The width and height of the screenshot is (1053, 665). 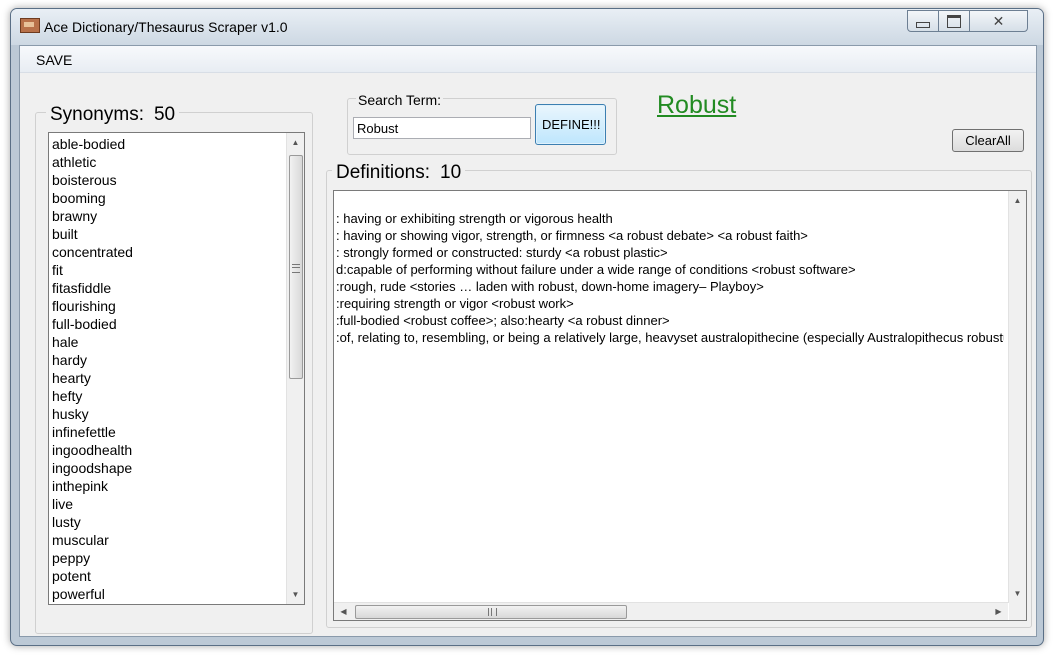 I want to click on synonym-list-item: hale, so click(x=166, y=342).